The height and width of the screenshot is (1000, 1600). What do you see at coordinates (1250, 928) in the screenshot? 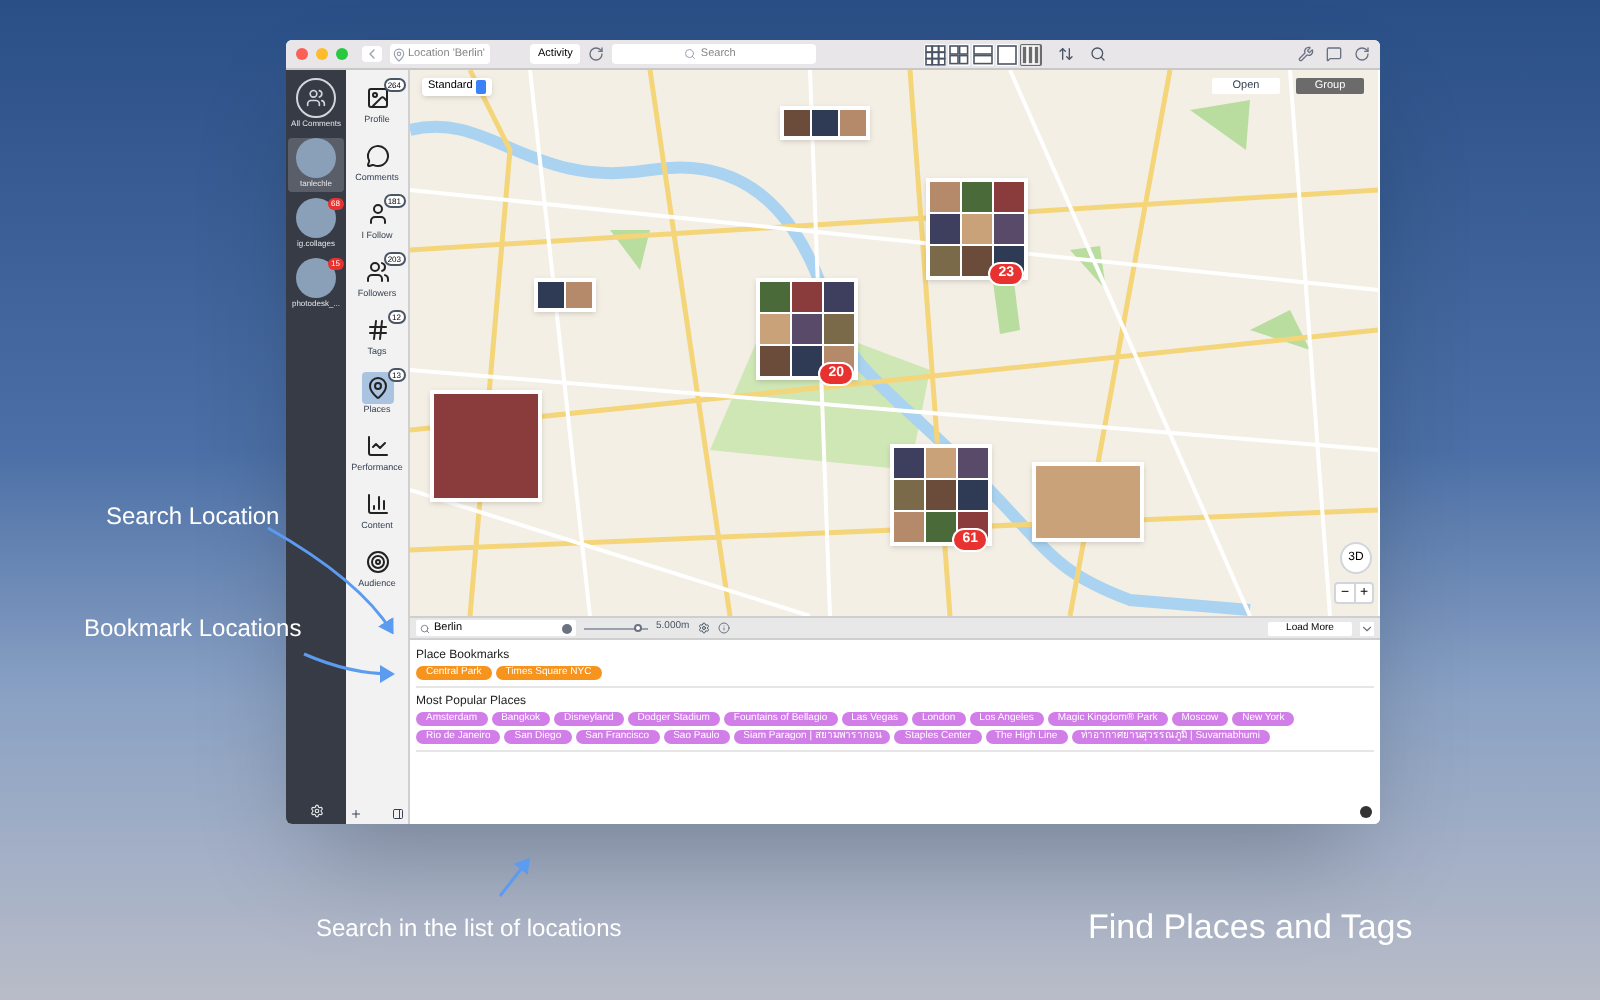
I see `caption: Find Places and Tags` at bounding box center [1250, 928].